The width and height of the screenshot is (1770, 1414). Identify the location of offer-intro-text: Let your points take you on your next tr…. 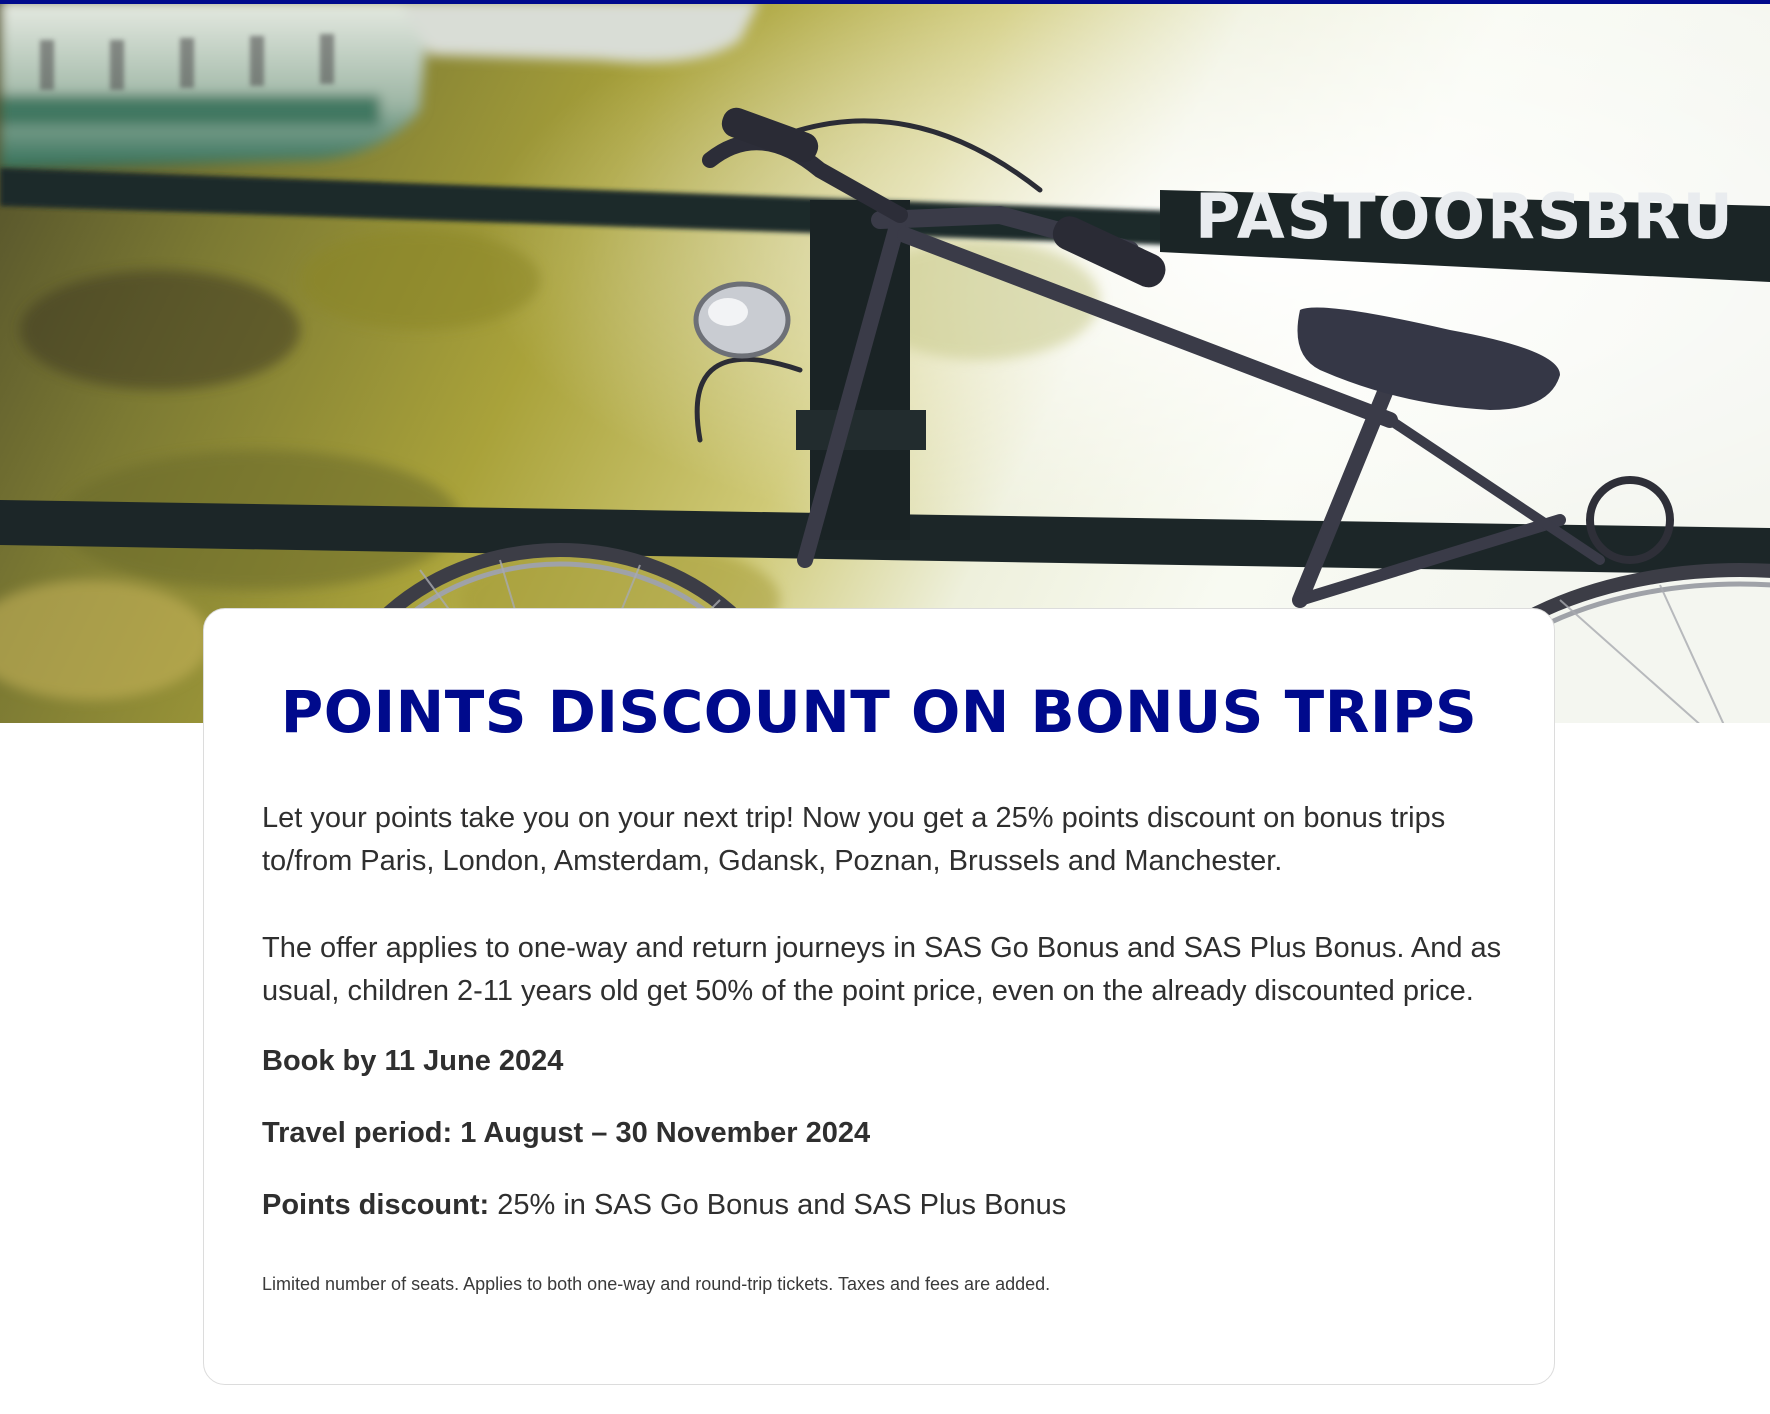
(854, 839).